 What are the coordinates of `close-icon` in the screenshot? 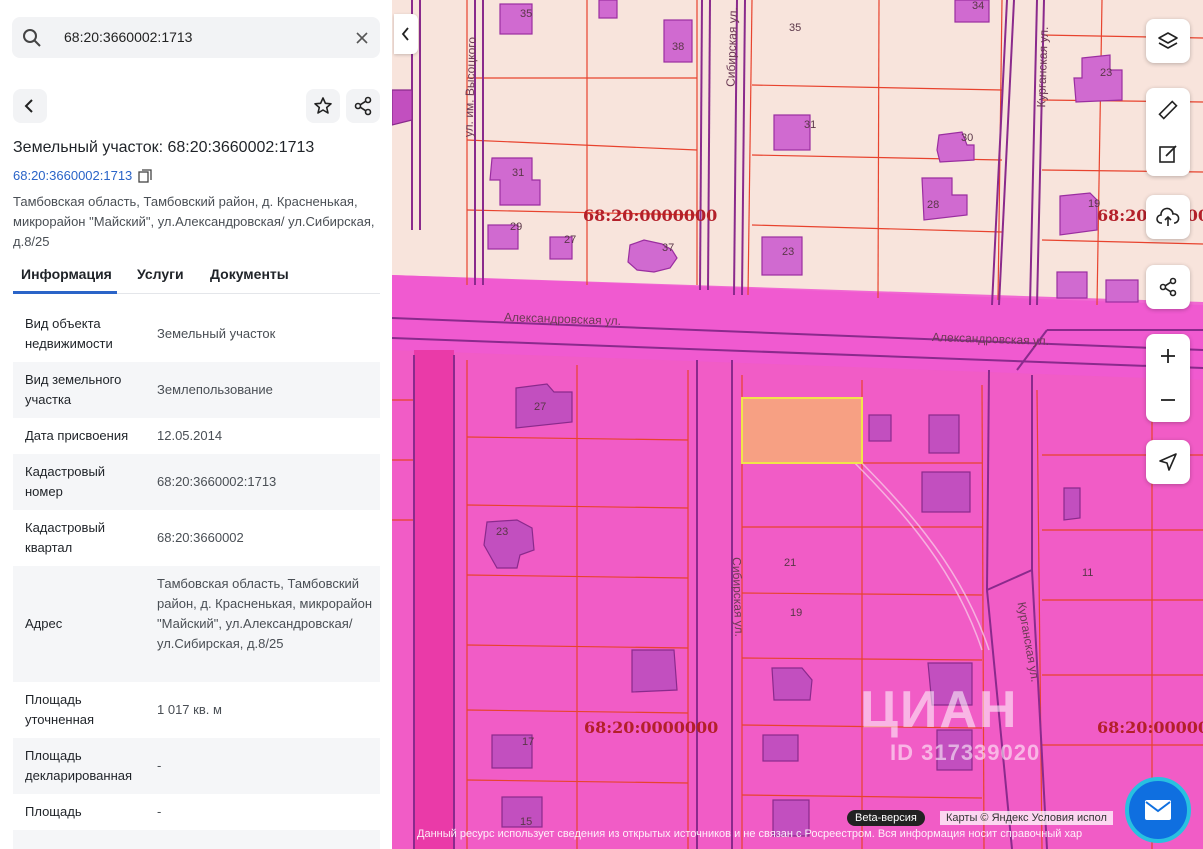 It's located at (362, 38).